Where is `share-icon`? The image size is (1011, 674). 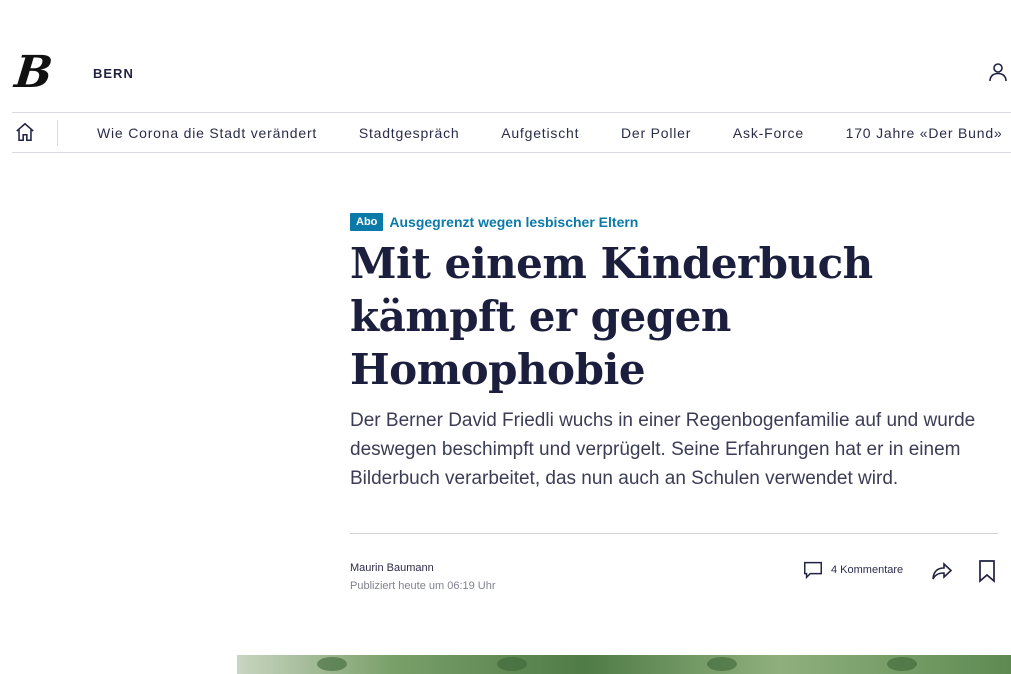 share-icon is located at coordinates (942, 571).